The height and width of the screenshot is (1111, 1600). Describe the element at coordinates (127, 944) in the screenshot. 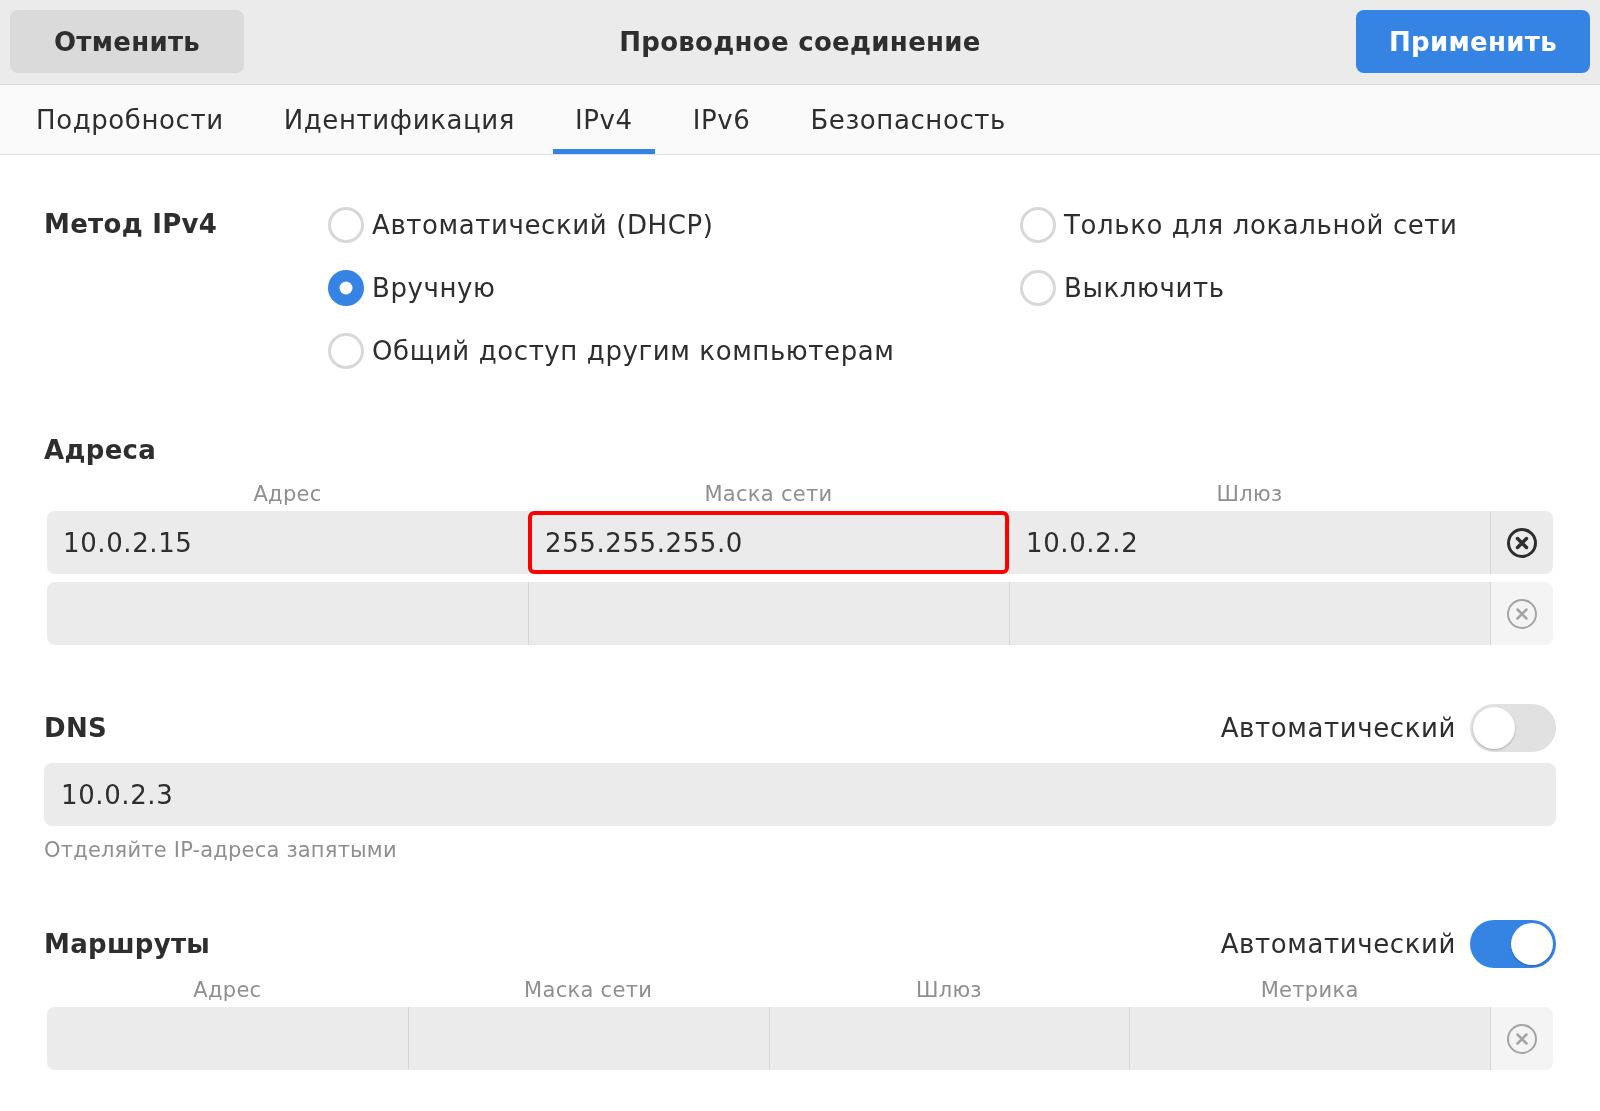

I see `section-title: Маршруты` at that location.